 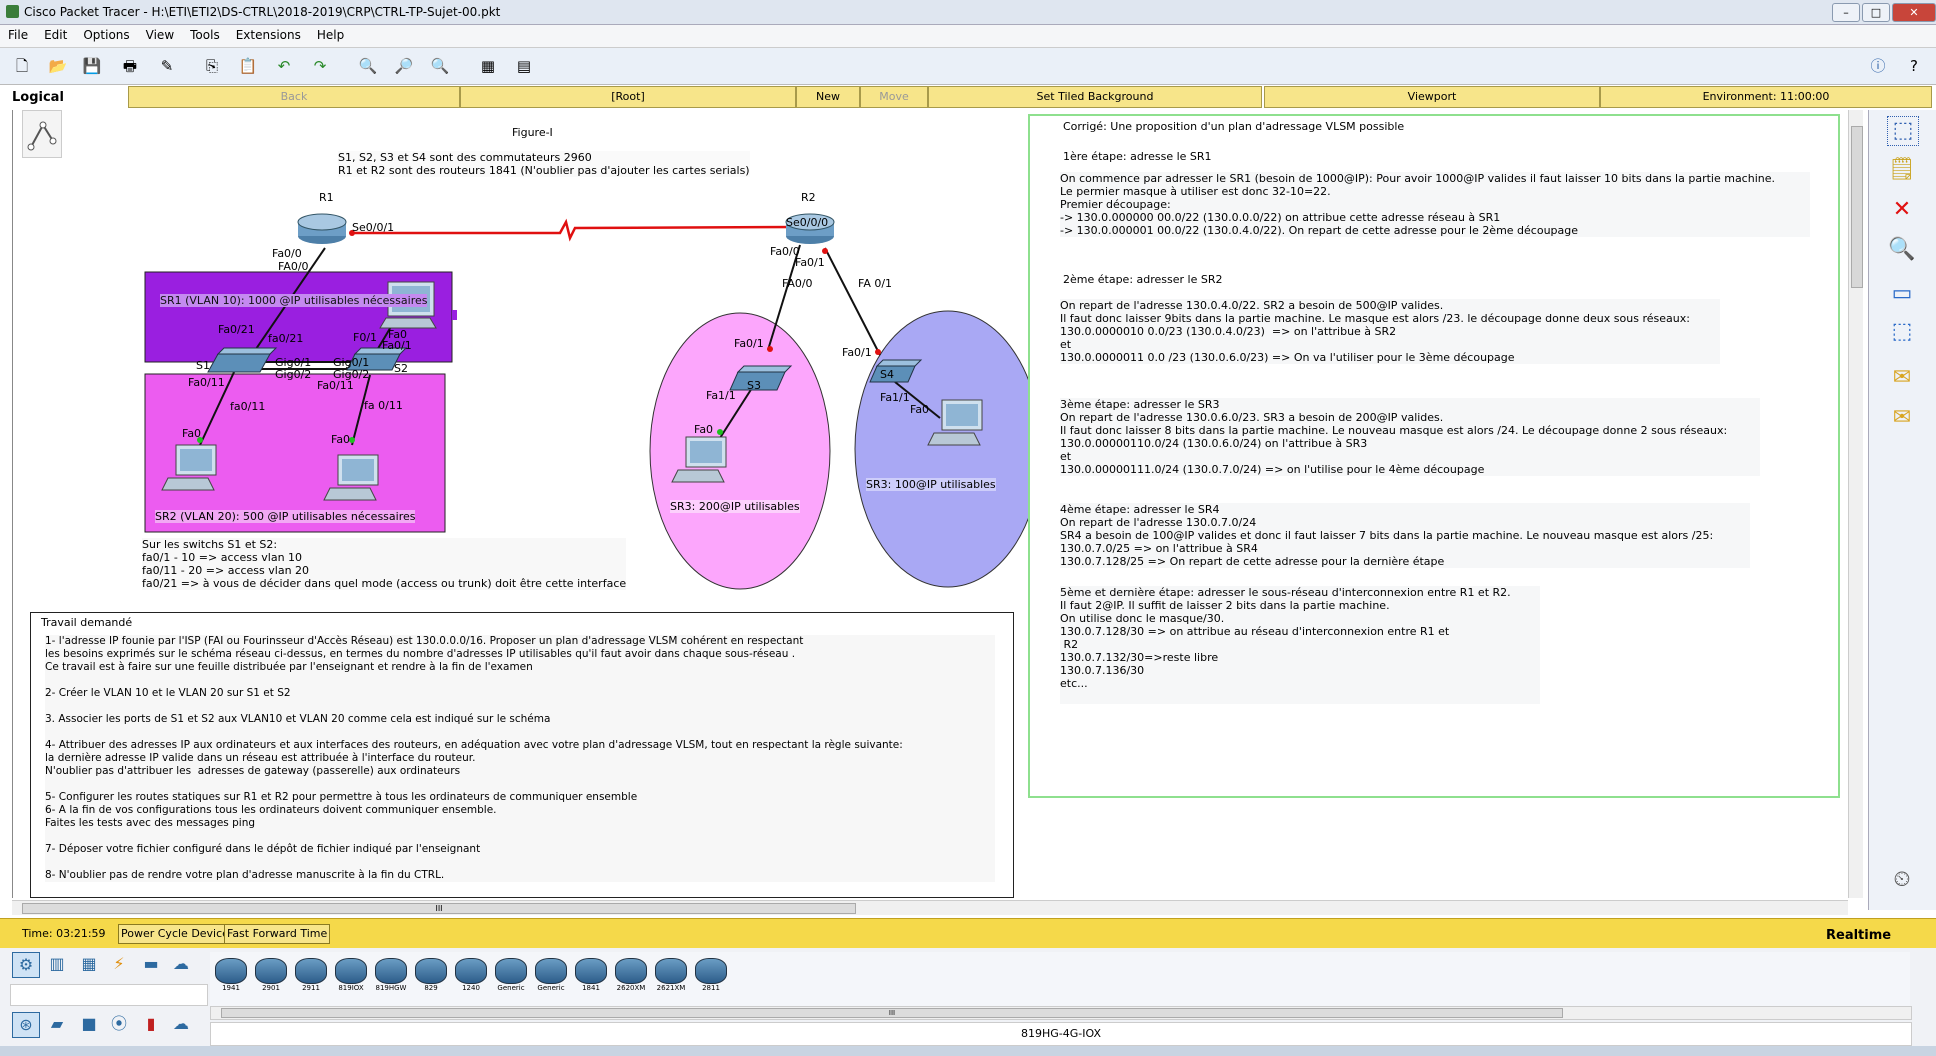 I want to click on multiuser-icon: ☁, so click(x=181, y=964).